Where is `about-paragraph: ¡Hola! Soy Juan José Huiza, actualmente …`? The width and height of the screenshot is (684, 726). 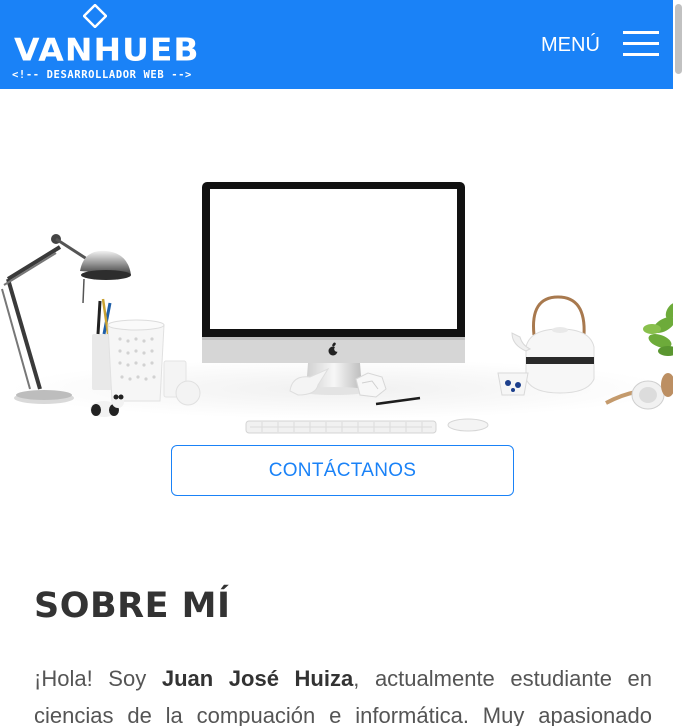 about-paragraph: ¡Hola! Soy Juan José Huiza, actualmente … is located at coordinates (343, 693).